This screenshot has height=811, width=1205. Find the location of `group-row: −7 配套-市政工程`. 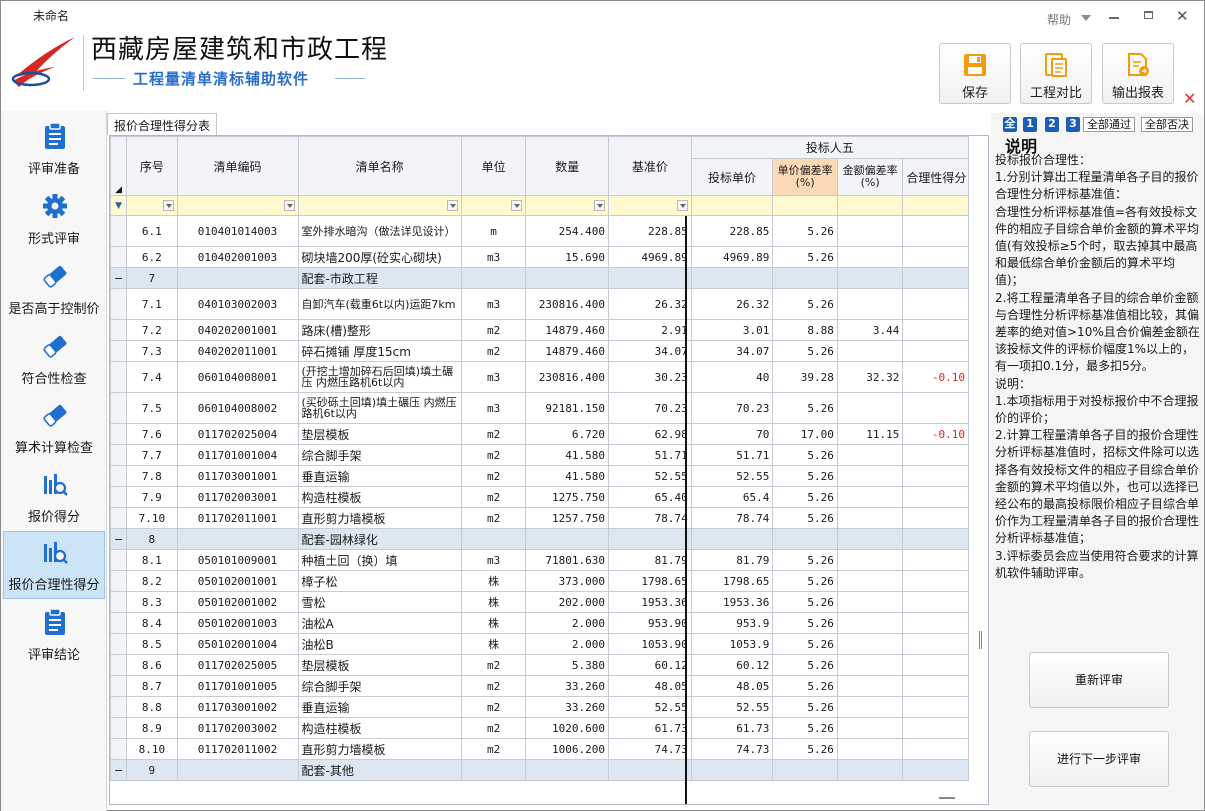

group-row: −7 配套-市政工程 is located at coordinates (539, 278).